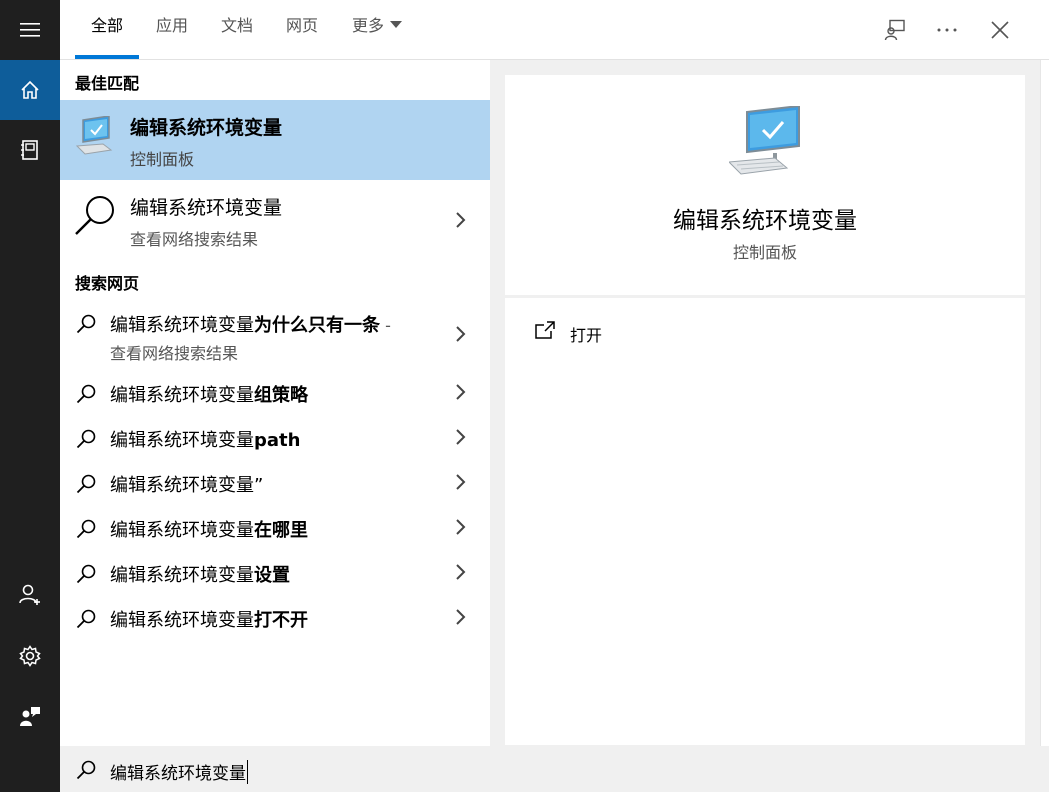 The image size is (1049, 792). I want to click on open-icon, so click(545, 330).